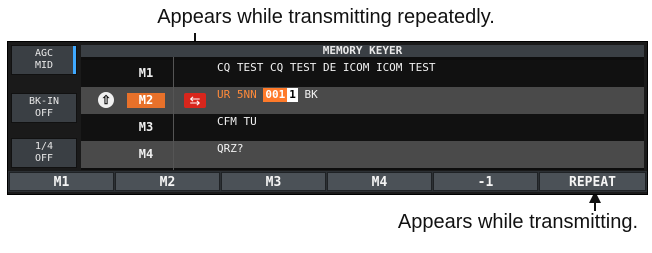 The height and width of the screenshot is (253, 652). I want to click on panel-title: MEMORY KEYER, so click(362, 51).